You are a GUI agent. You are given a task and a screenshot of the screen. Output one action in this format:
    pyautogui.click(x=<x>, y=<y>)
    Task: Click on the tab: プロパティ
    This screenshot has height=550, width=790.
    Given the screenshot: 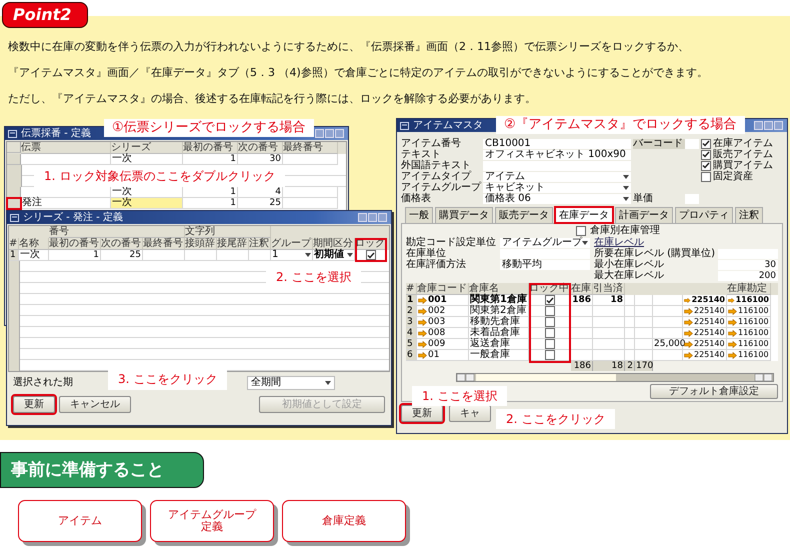 What is the action you would take?
    pyautogui.click(x=704, y=215)
    